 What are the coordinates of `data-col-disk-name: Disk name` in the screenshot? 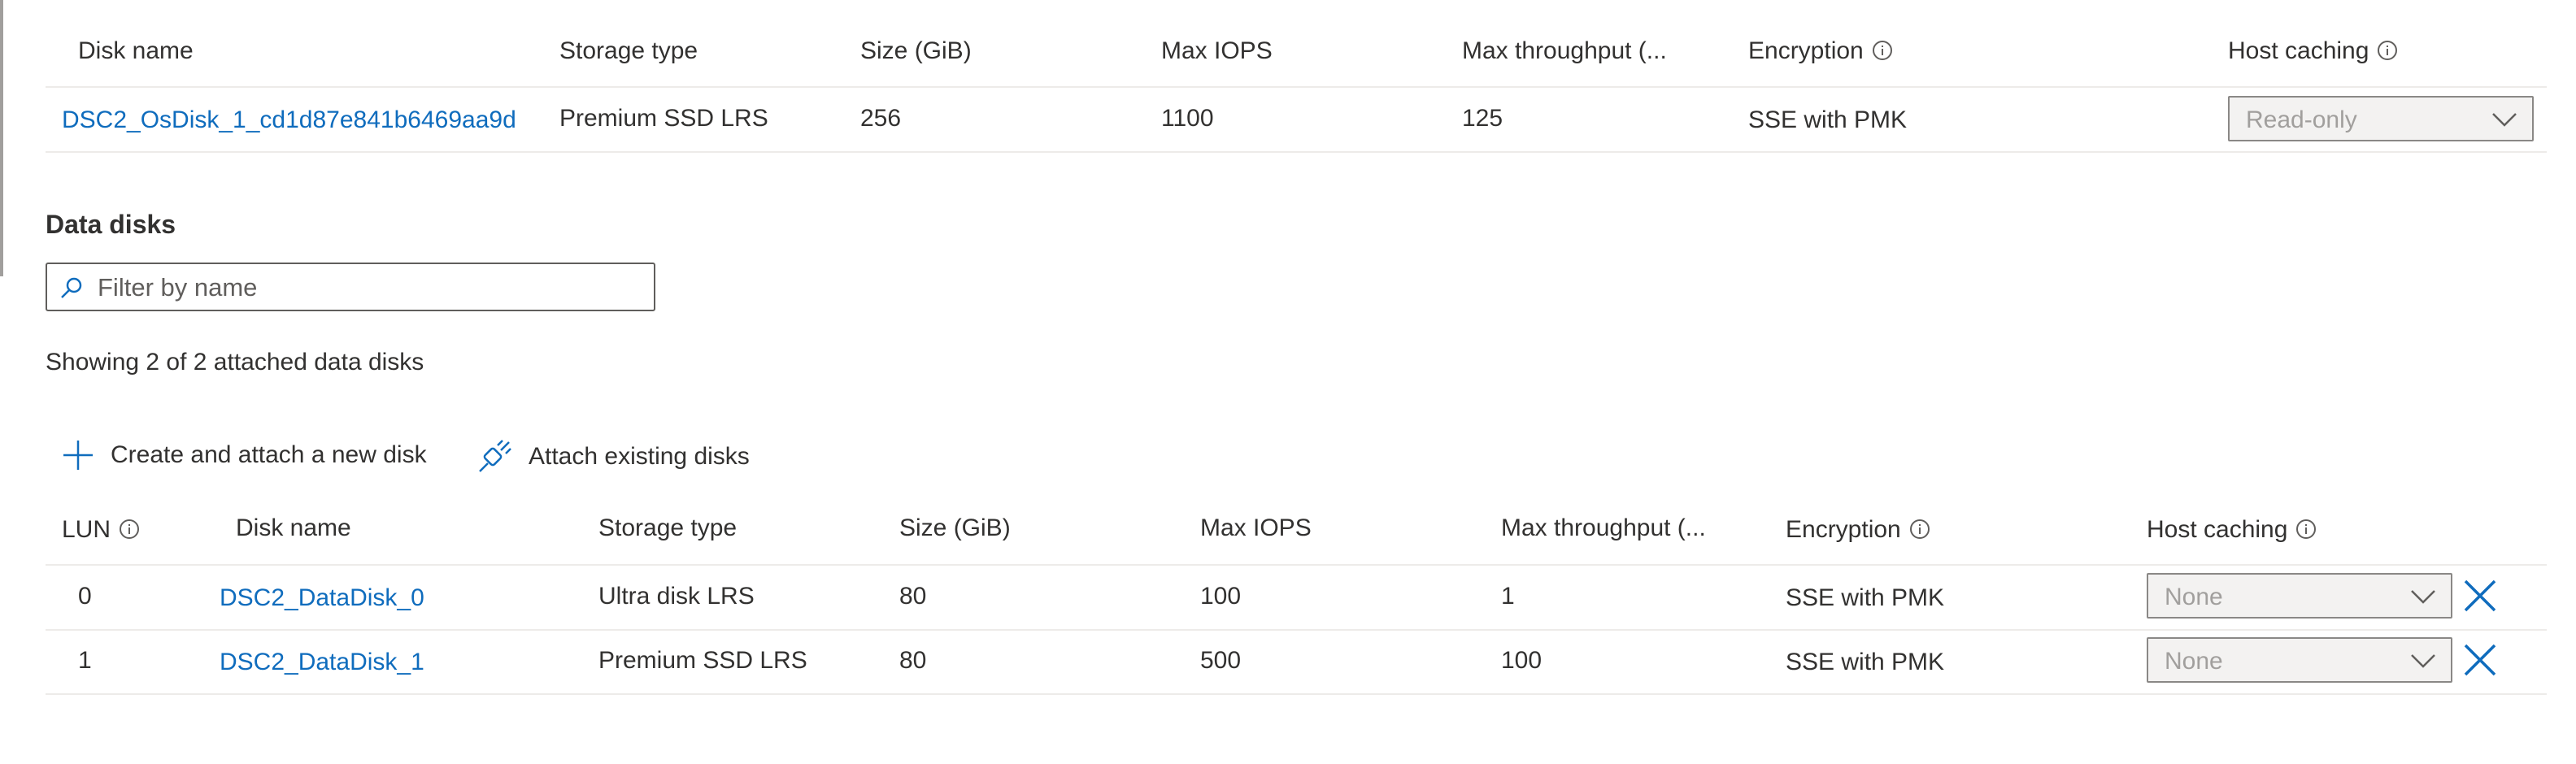 It's located at (294, 527).